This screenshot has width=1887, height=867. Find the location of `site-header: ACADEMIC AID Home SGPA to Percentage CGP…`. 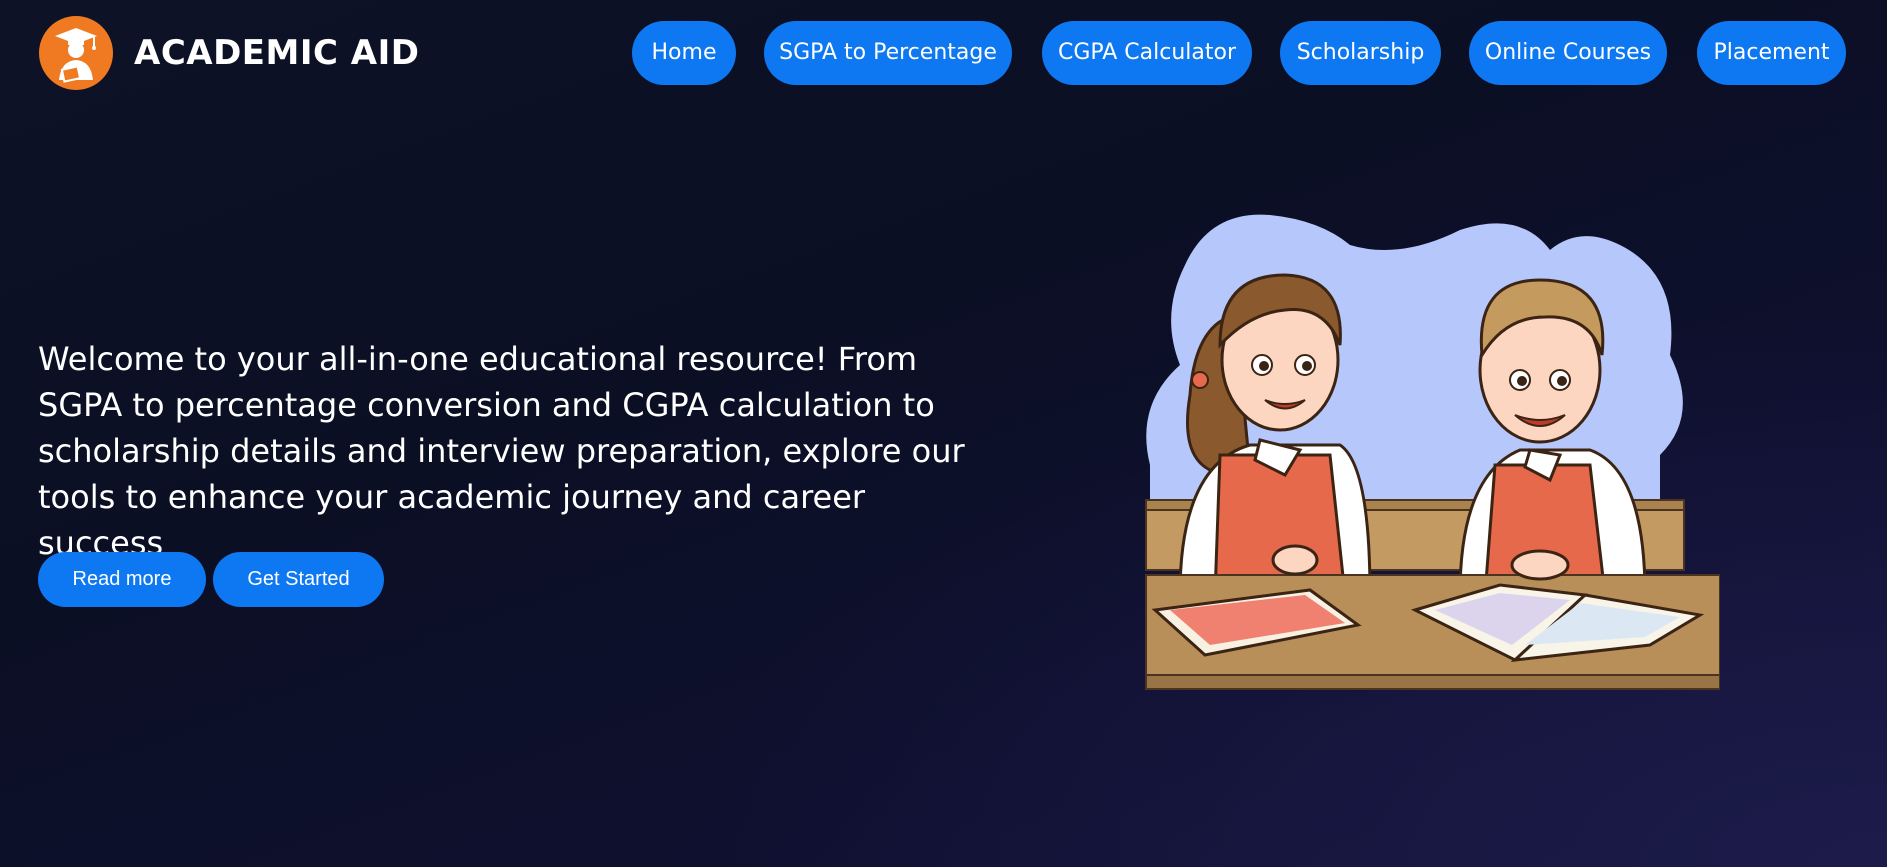

site-header: ACADEMIC AID Home SGPA to Percentage CGP… is located at coordinates (943, 55).